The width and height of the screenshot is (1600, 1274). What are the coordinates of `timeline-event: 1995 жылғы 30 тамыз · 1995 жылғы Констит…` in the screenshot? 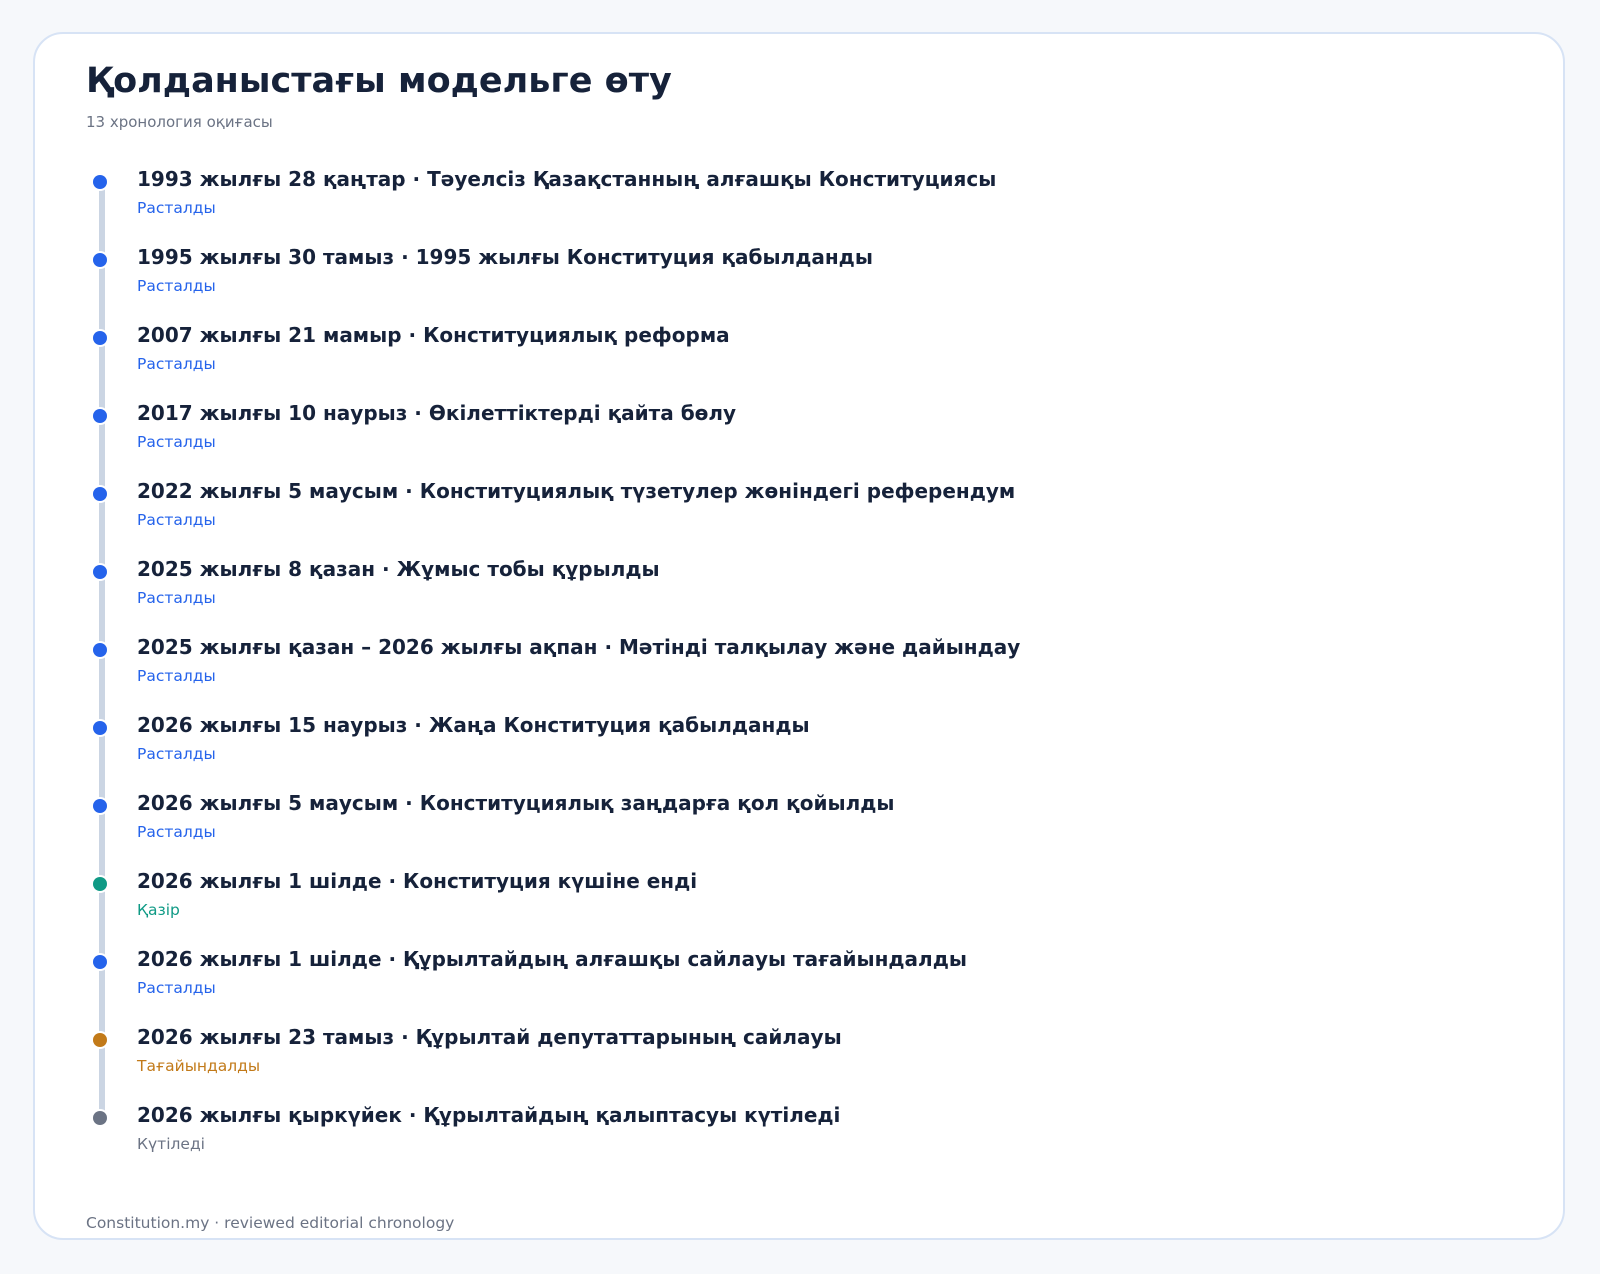 It's located at (735, 284).